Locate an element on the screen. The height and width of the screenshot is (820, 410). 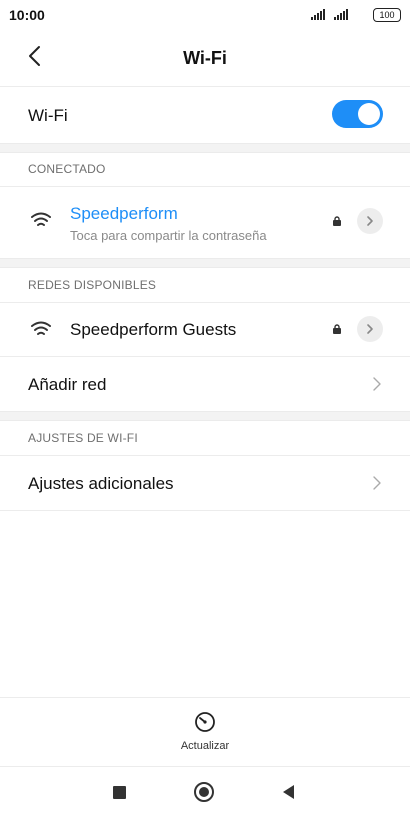
app-bar: Wi-Fi is located at coordinates (205, 58).